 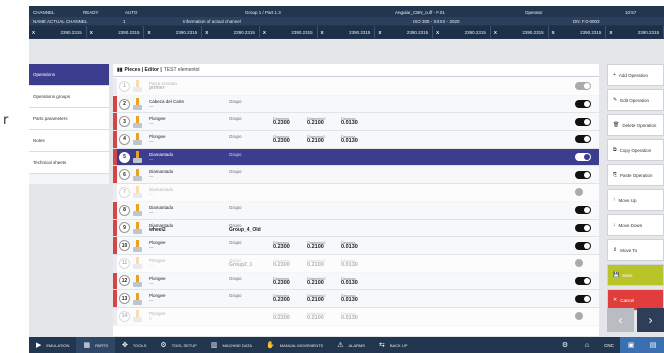 I want to click on operation-row: 1 Pieza entrada primer, so click(x=356, y=87).